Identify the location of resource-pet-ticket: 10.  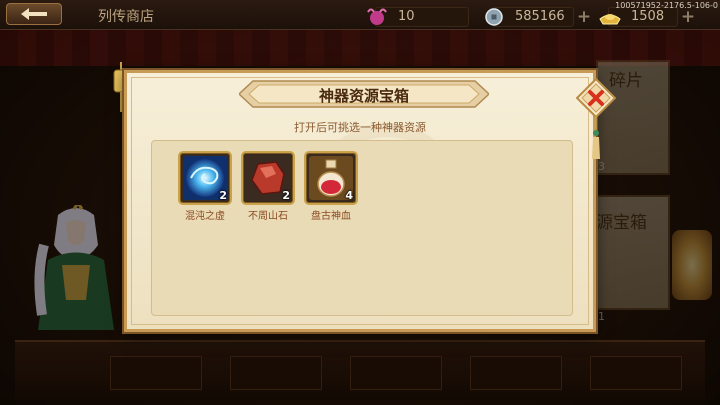
(418, 17).